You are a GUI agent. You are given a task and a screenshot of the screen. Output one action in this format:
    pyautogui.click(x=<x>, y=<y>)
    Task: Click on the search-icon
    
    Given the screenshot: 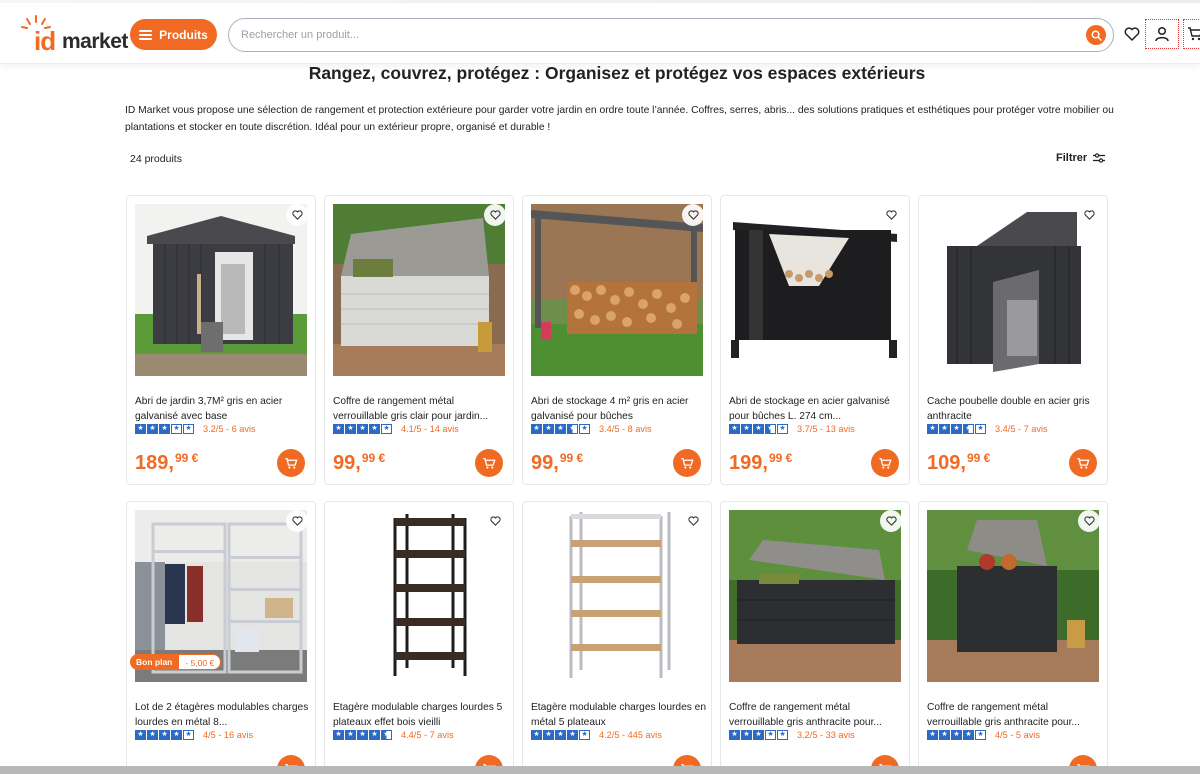 What is the action you would take?
    pyautogui.click(x=1096, y=35)
    